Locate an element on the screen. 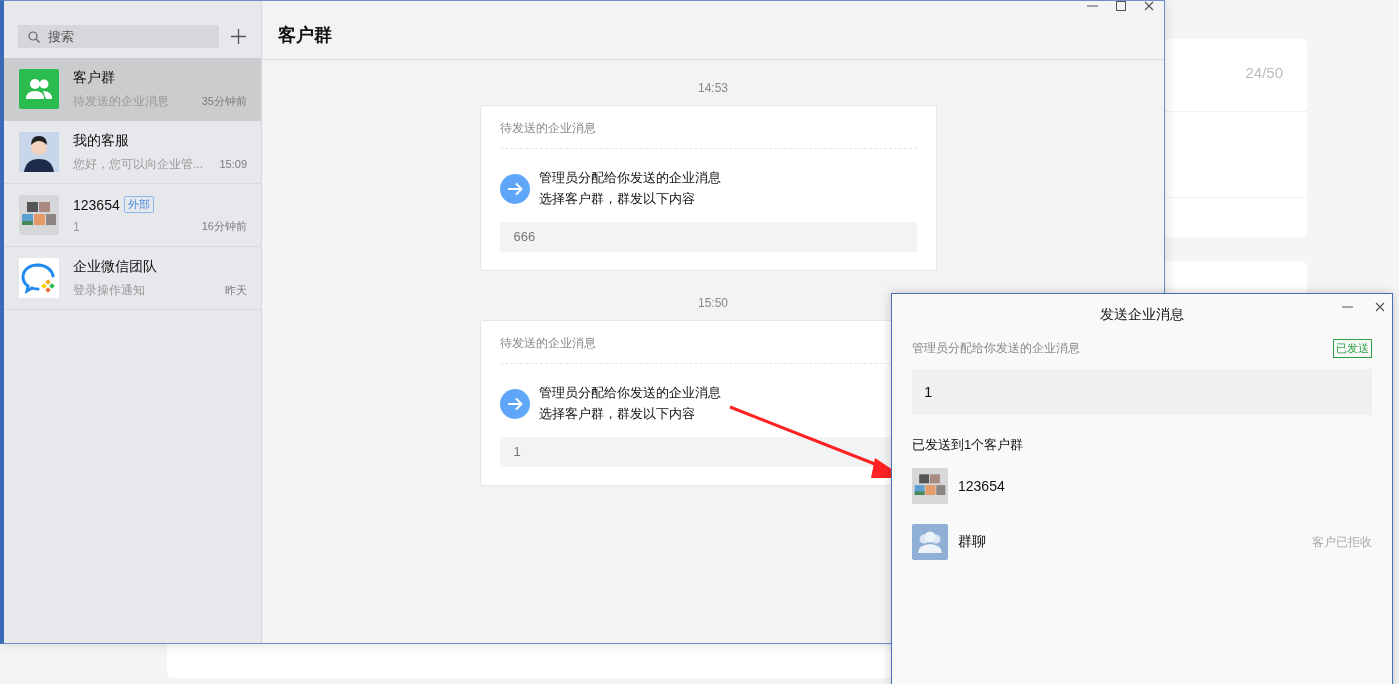 The width and height of the screenshot is (1399, 684). contact-name: 企业微信团队 is located at coordinates (115, 266).